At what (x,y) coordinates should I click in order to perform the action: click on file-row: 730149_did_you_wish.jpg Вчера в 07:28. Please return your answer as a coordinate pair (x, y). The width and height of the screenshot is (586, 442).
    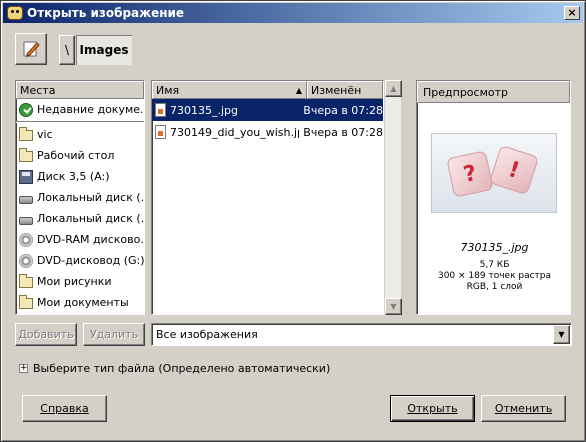
    Looking at the image, I should click on (267, 132).